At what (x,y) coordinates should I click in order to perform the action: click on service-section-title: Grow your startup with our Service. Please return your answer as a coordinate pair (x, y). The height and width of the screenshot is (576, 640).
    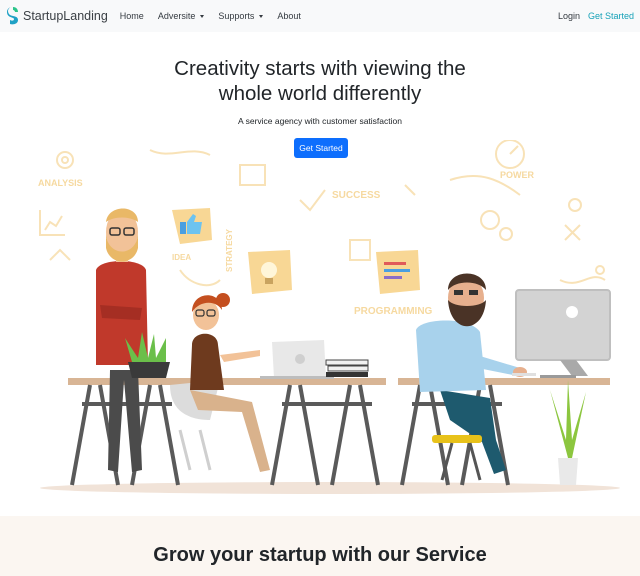
    Looking at the image, I should click on (320, 555).